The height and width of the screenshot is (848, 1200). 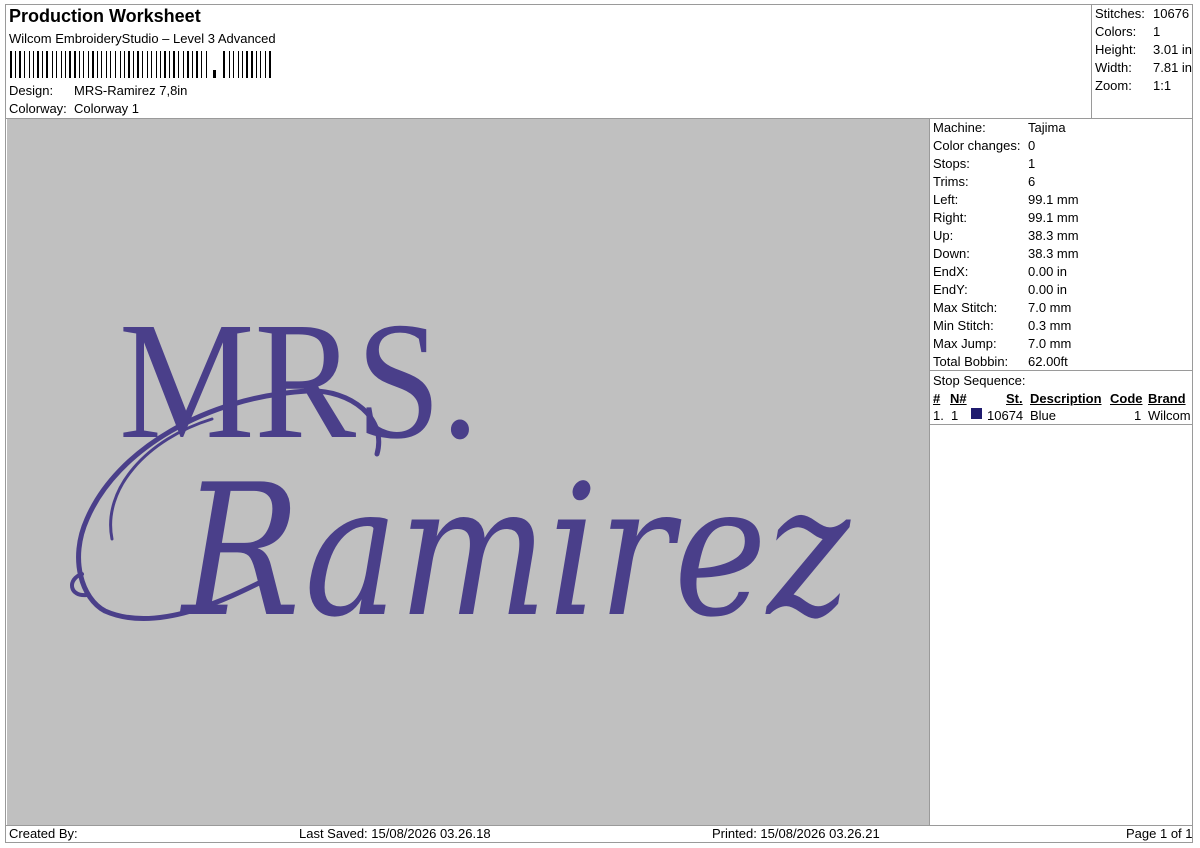 What do you see at coordinates (1159, 833) in the screenshot?
I see `page-number: Page 1 of 1` at bounding box center [1159, 833].